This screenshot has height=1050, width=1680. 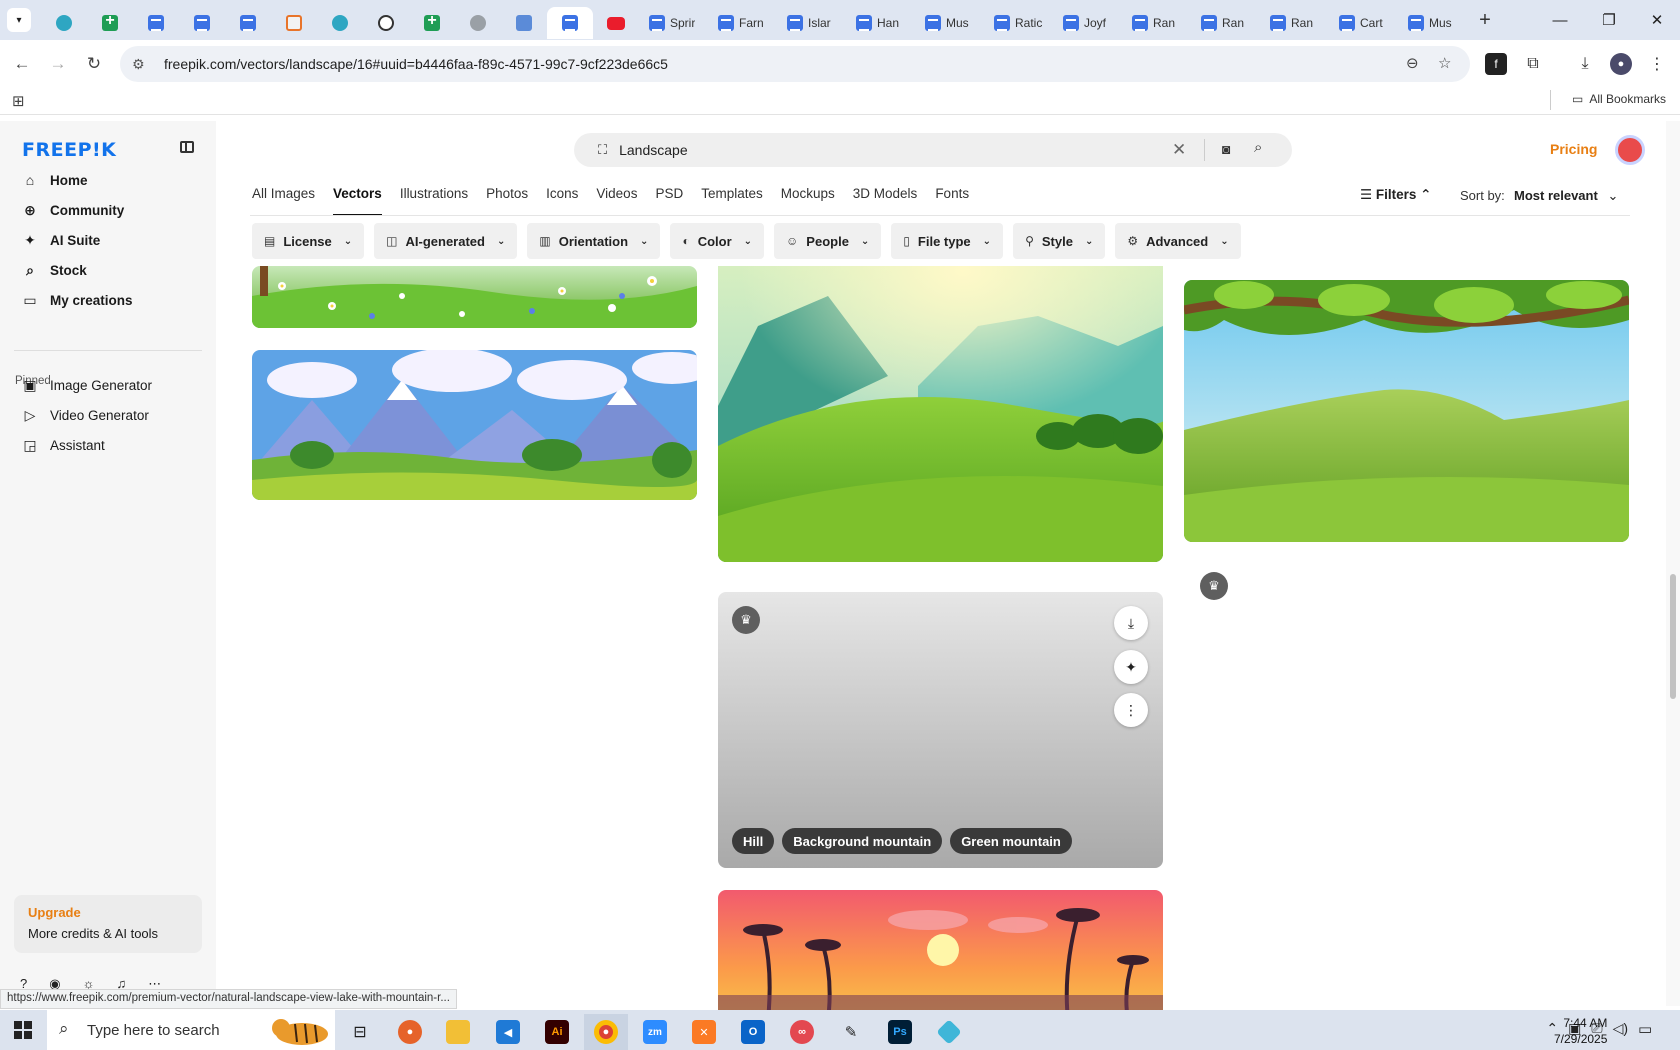 What do you see at coordinates (1226, 149) in the screenshot?
I see `camera-icon: ◙` at bounding box center [1226, 149].